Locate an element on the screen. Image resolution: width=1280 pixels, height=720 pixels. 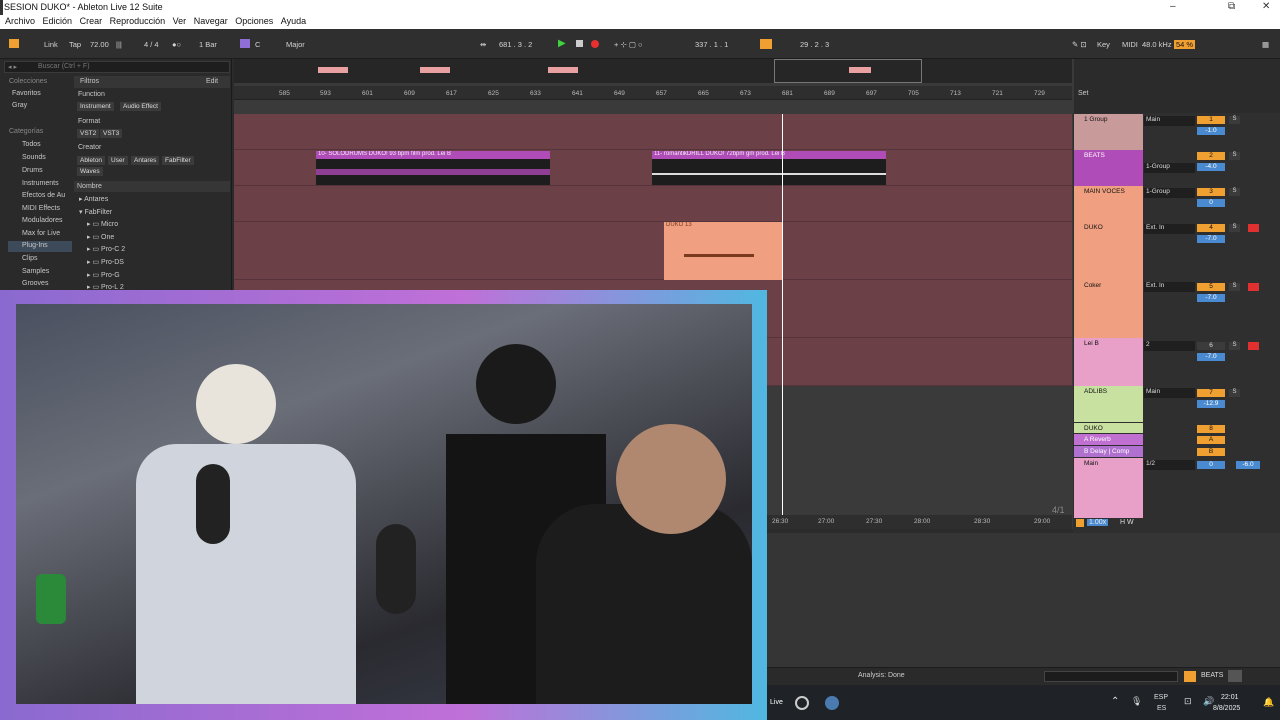
track-activator: 7 is located at coordinates (1211, 393).